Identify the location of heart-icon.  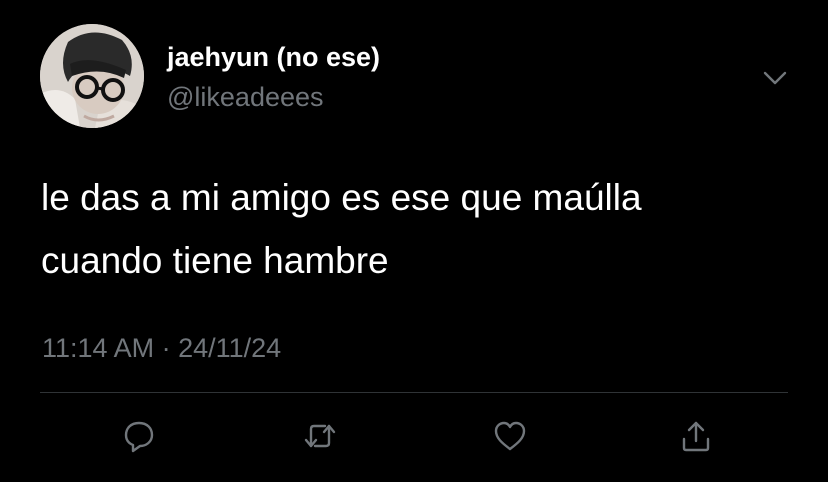
(510, 436).